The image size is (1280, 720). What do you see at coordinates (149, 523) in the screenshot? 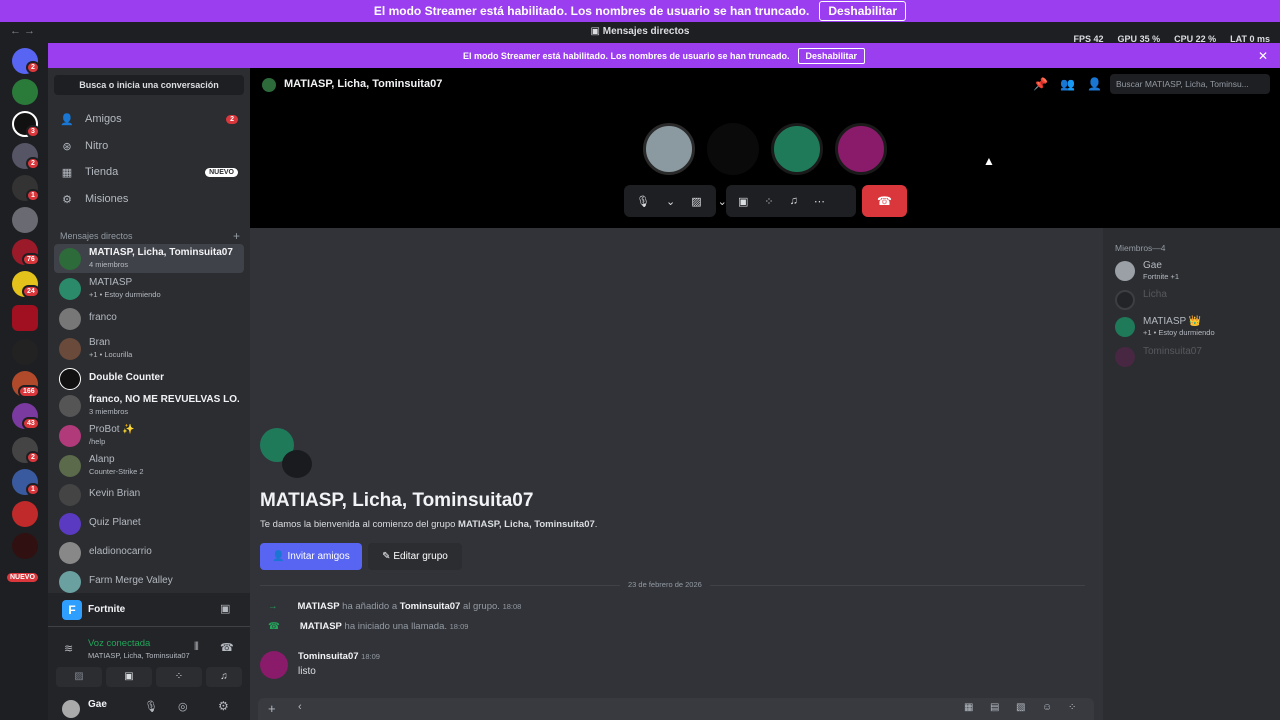
I see `dm-item: Quiz Planet` at bounding box center [149, 523].